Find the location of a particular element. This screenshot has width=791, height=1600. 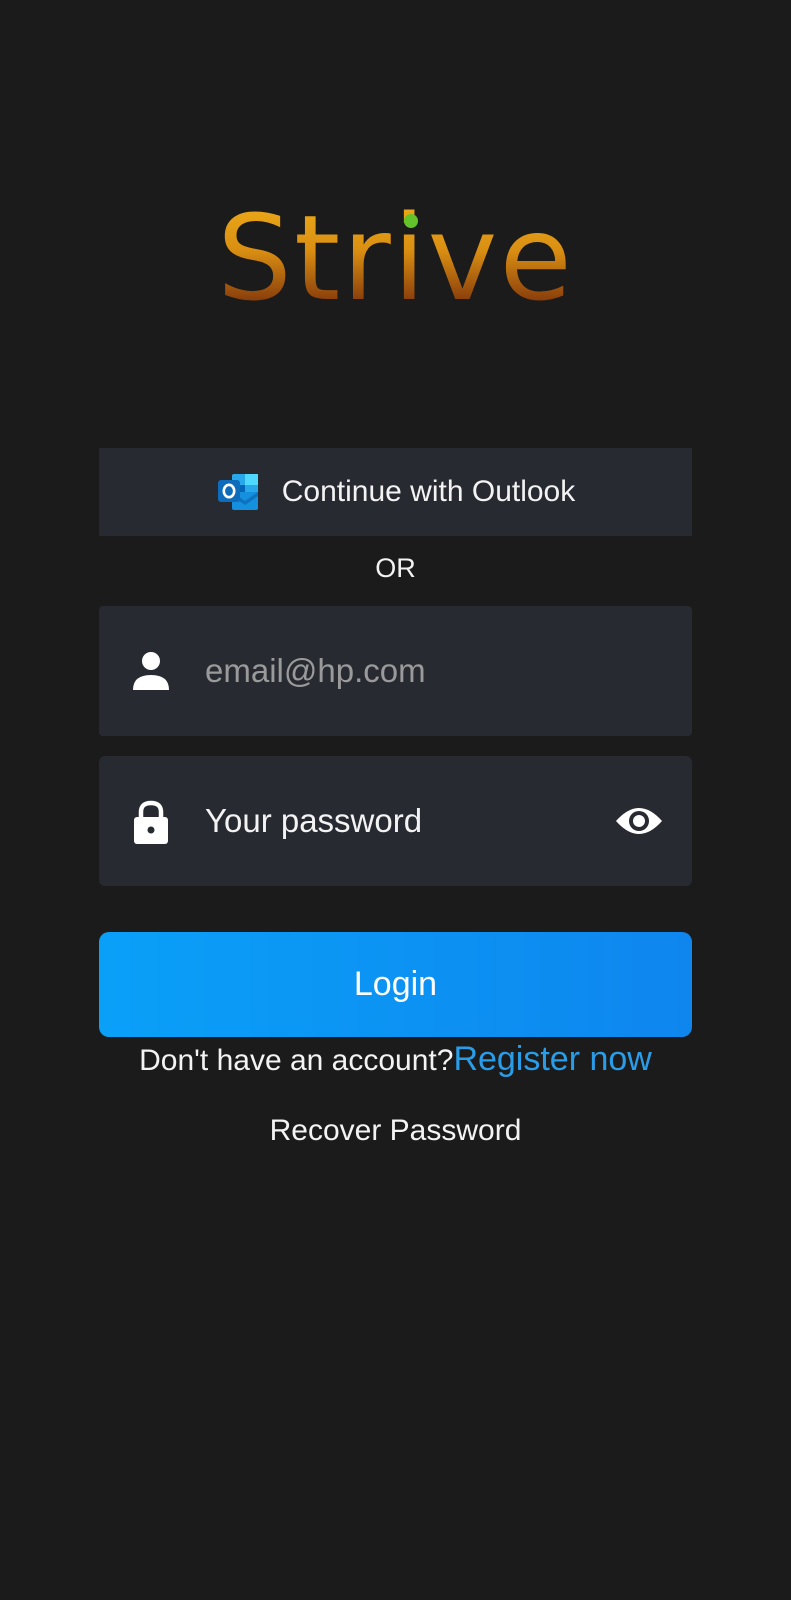

lock-icon is located at coordinates (151, 822).